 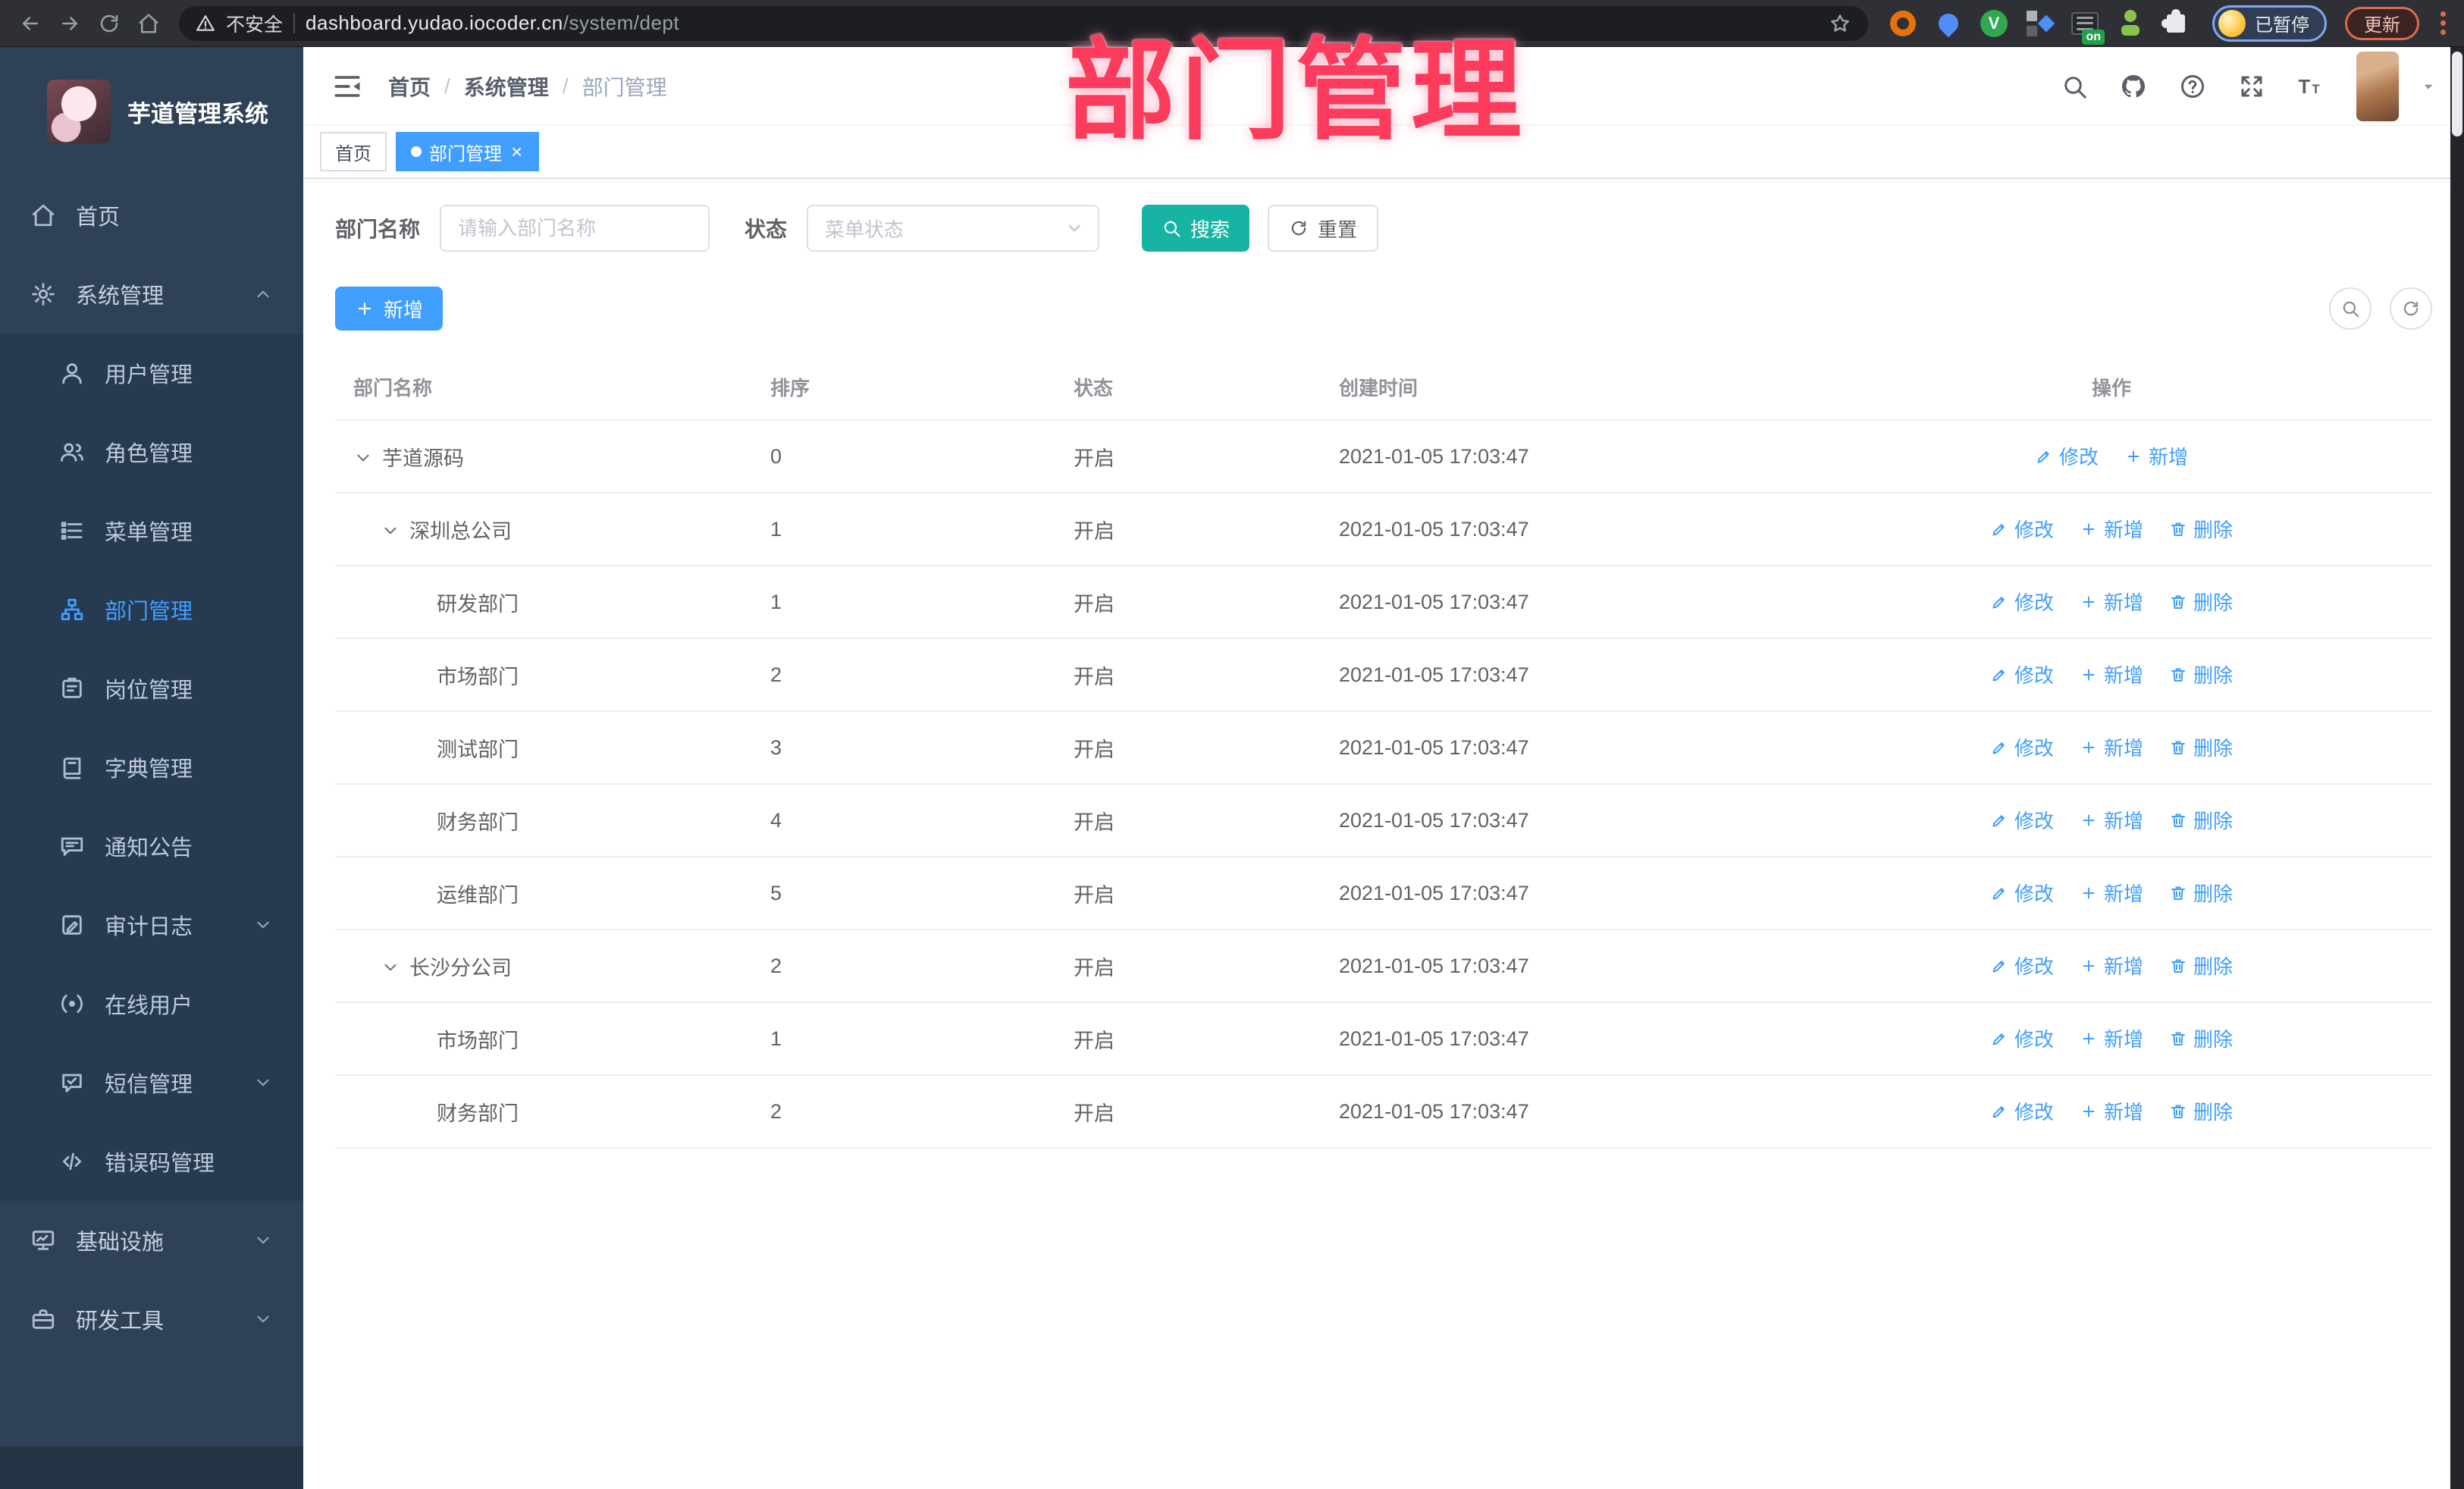 What do you see at coordinates (506, 86) in the screenshot?
I see `breadcrumb-item-1: 系统管理` at bounding box center [506, 86].